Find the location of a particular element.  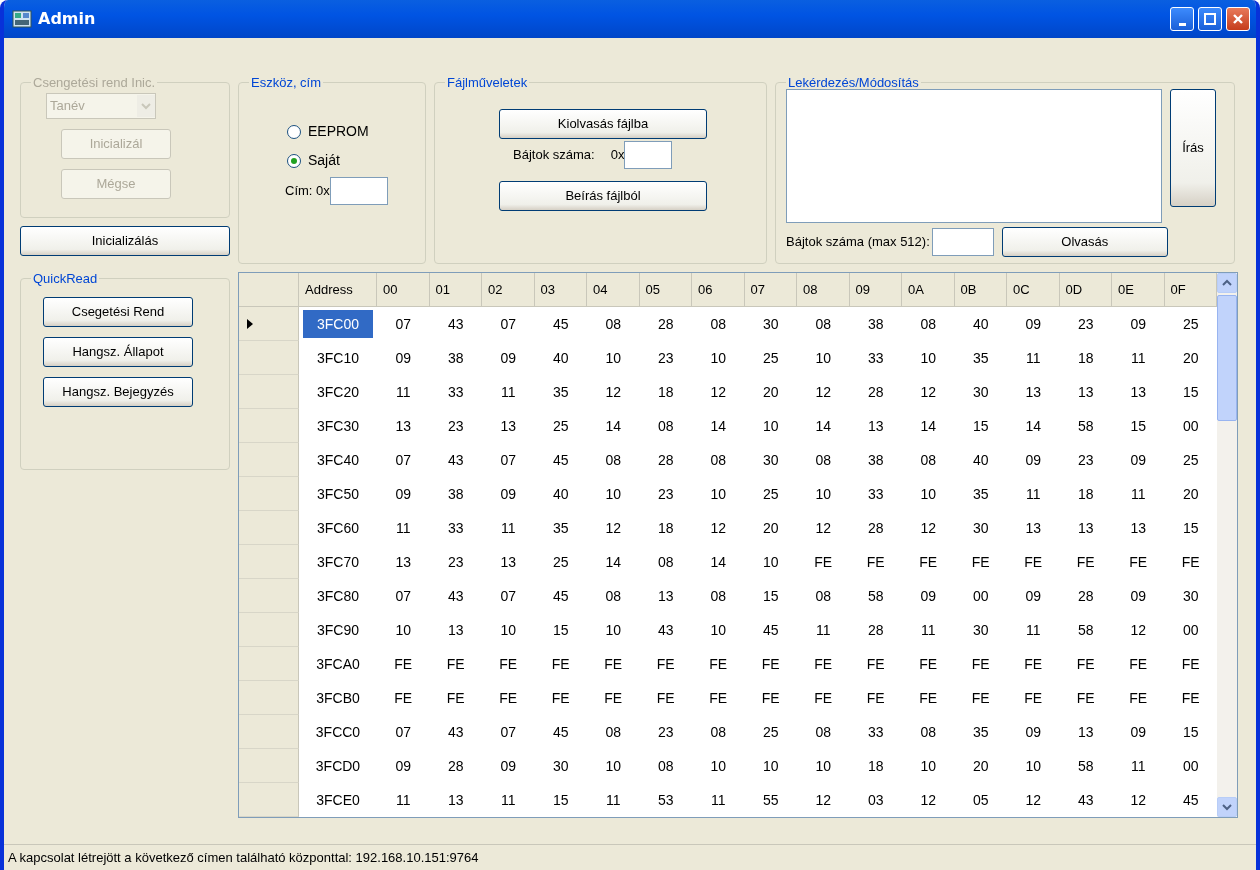

column-header: 0B is located at coordinates (980, 290).